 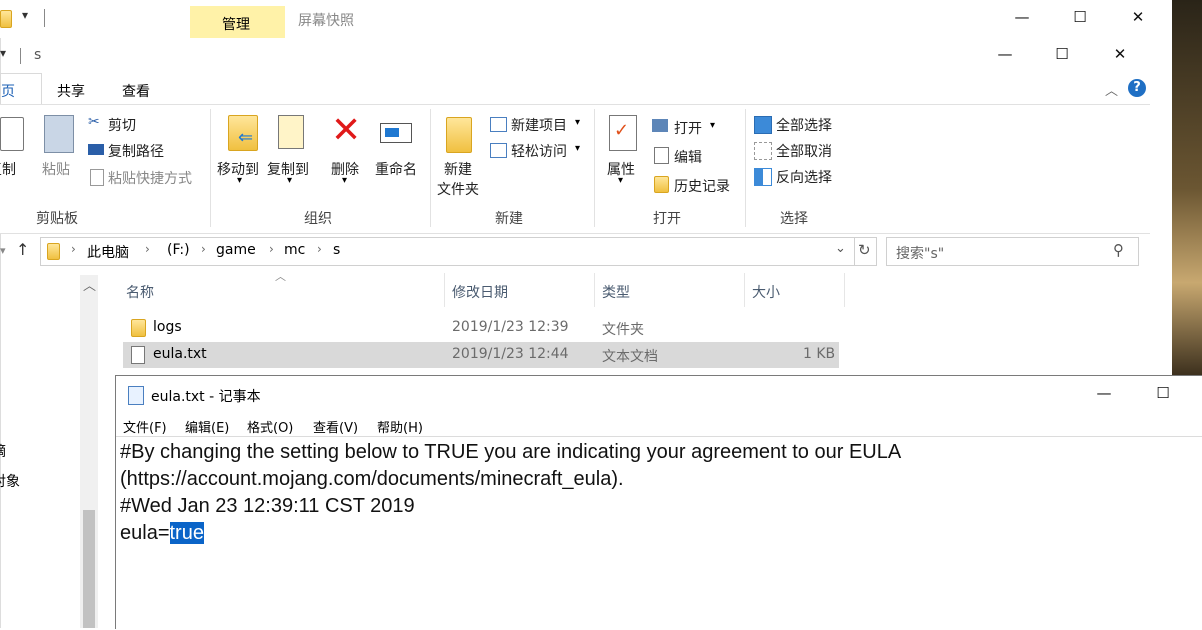 I want to click on paste-shortcut-button: 粘贴快捷方式, so click(x=150, y=178).